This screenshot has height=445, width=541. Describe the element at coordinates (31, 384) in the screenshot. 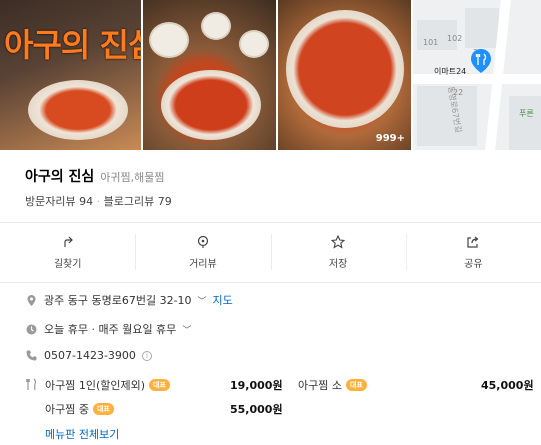

I see `menu-utensils-icon` at that location.